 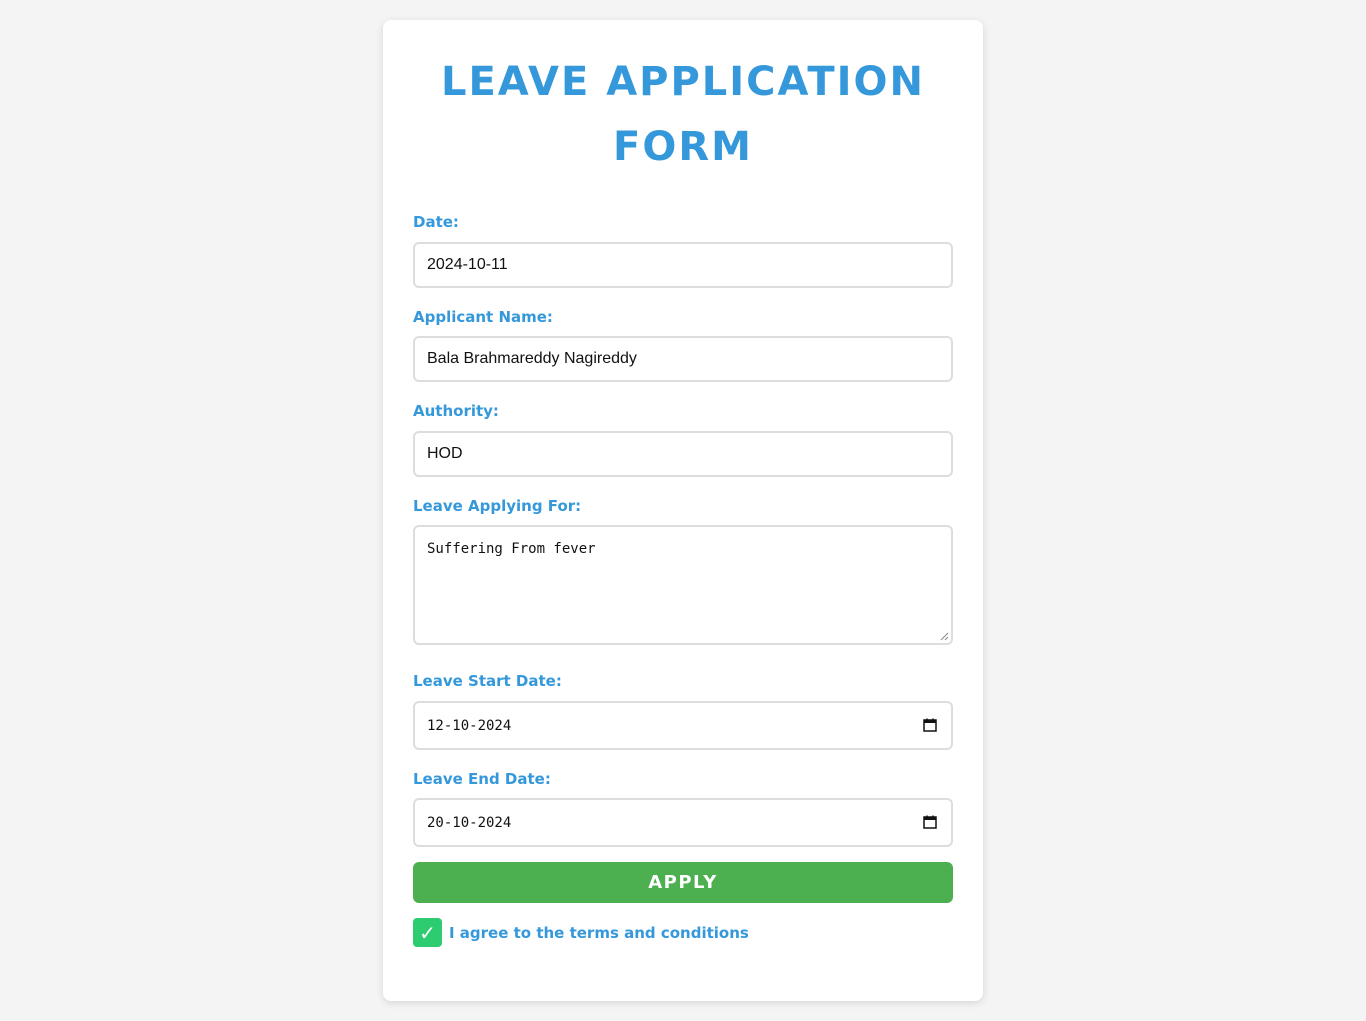 I want to click on end-date-label: Leave End Date:, so click(x=482, y=779).